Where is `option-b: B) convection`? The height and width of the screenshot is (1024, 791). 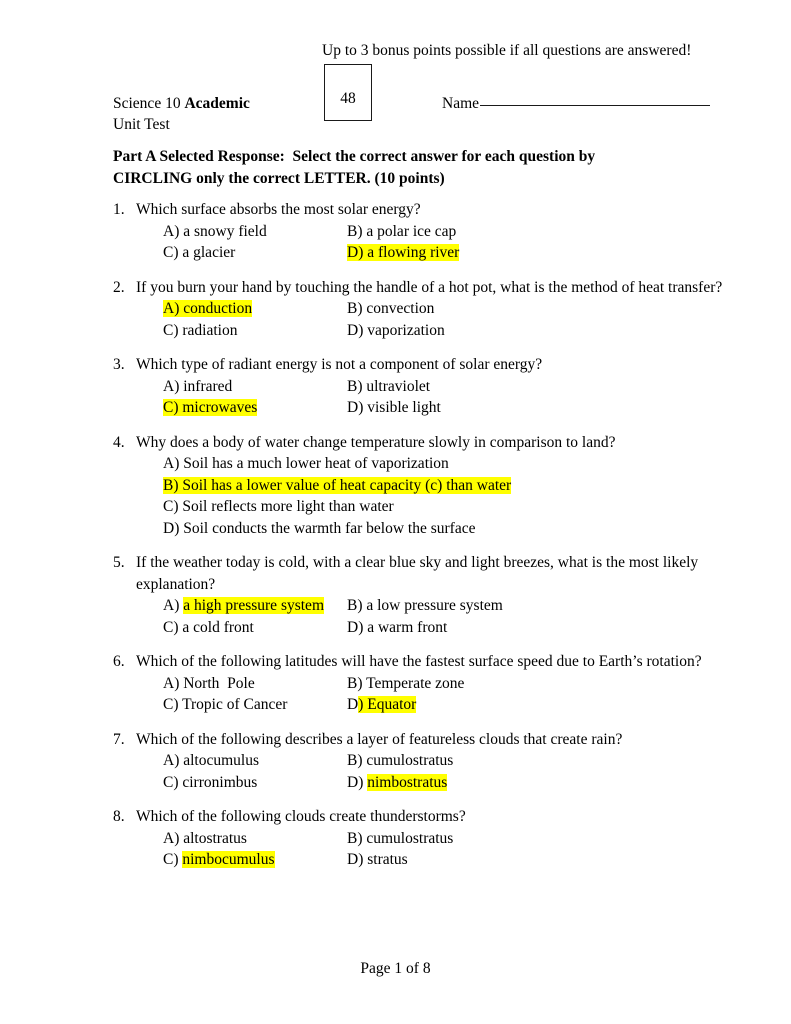
option-b: B) convection is located at coordinates (390, 309).